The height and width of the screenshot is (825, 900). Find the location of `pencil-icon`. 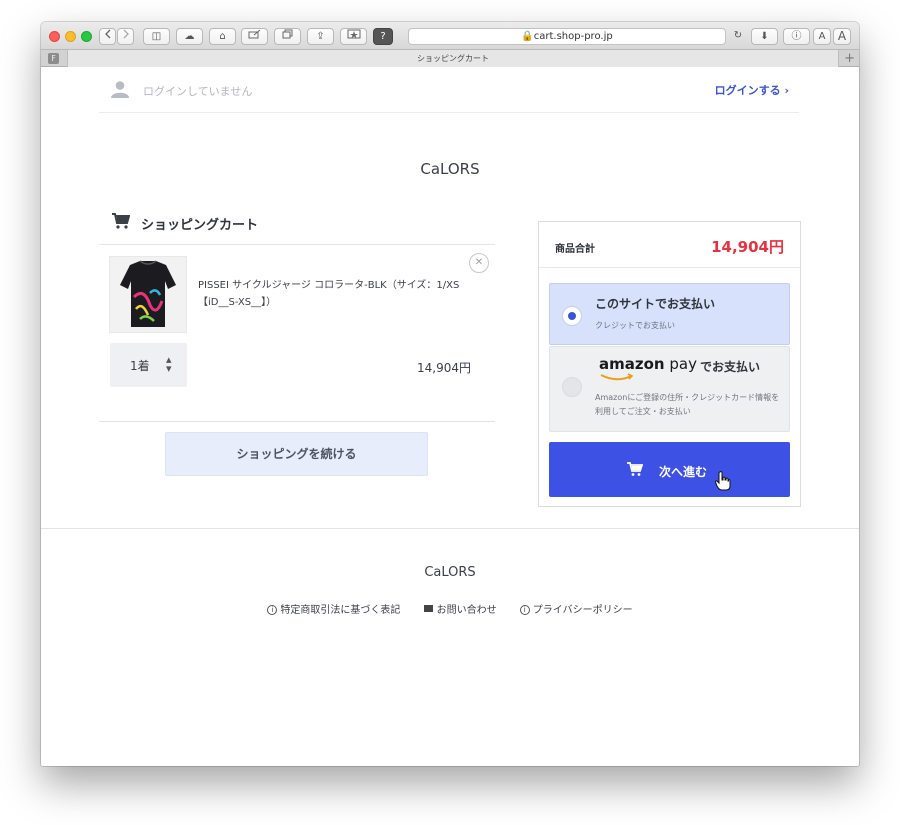

pencil-icon is located at coordinates (254, 34).